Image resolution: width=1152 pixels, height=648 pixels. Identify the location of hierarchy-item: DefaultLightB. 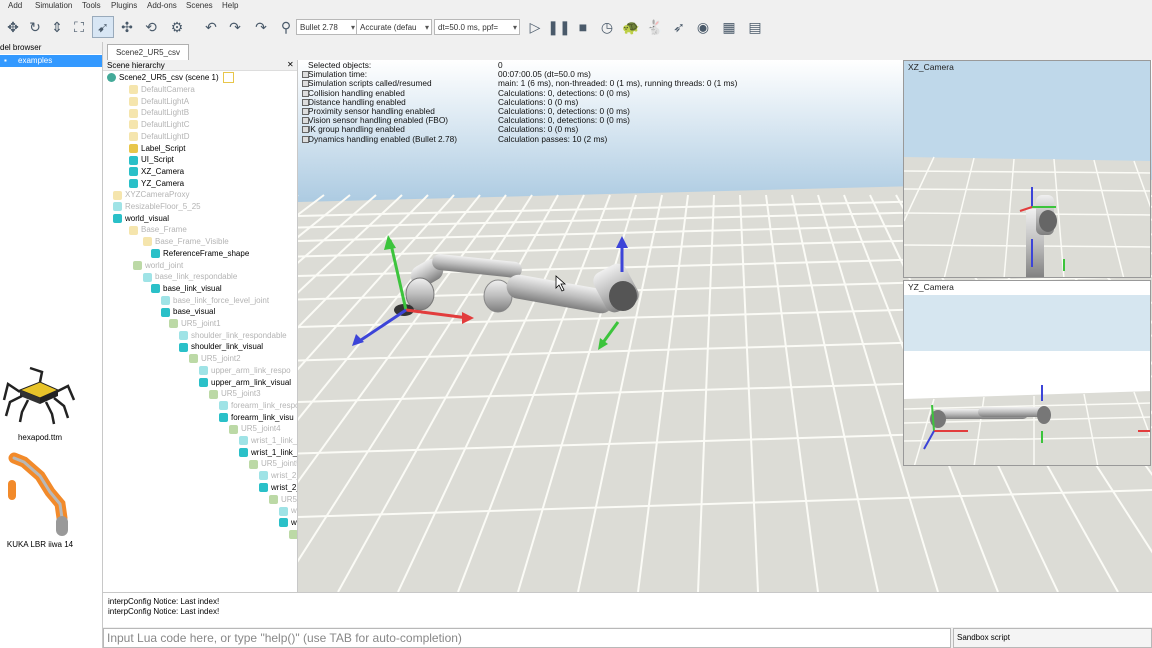
(159, 113).